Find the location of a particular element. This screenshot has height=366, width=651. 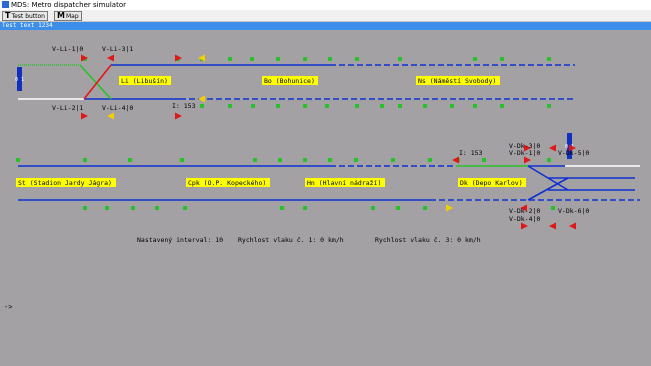

track-switch is located at coordinates (548, 189).